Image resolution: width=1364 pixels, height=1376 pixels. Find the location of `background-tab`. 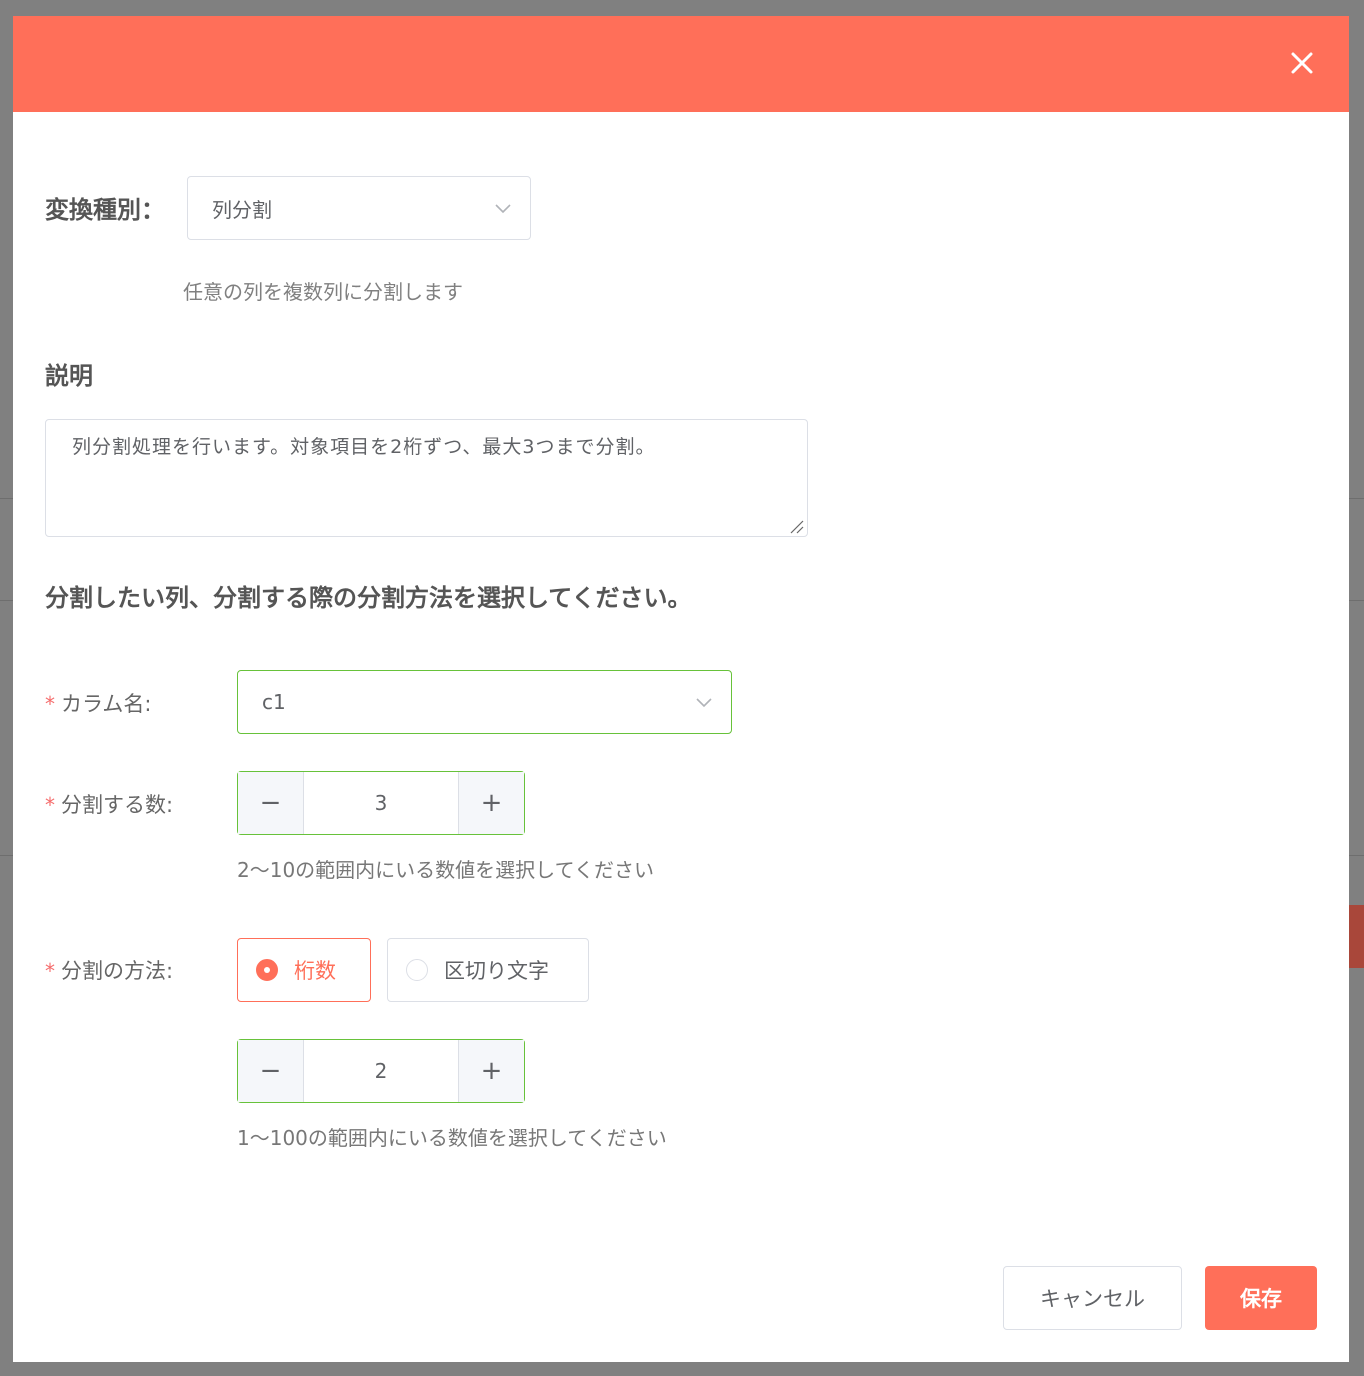

background-tab is located at coordinates (1356, 936).